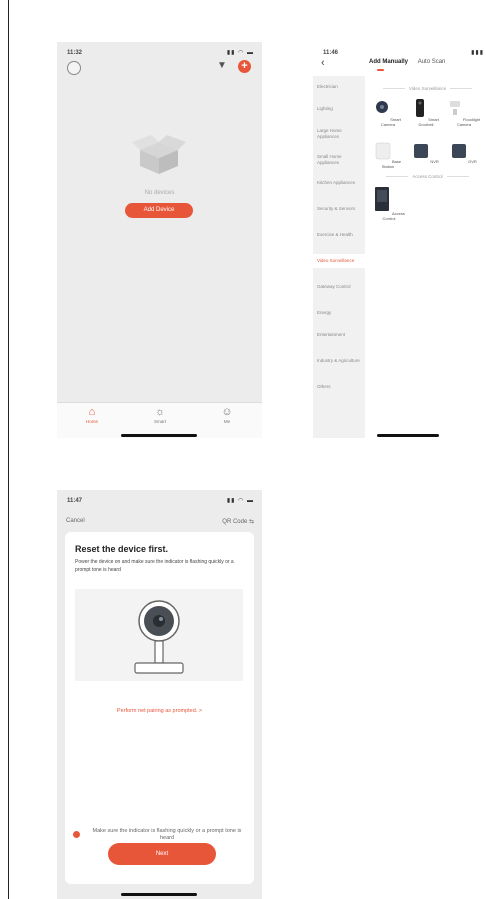 The image size is (486, 899). I want to click on section-title-access: Access Control, so click(427, 176).